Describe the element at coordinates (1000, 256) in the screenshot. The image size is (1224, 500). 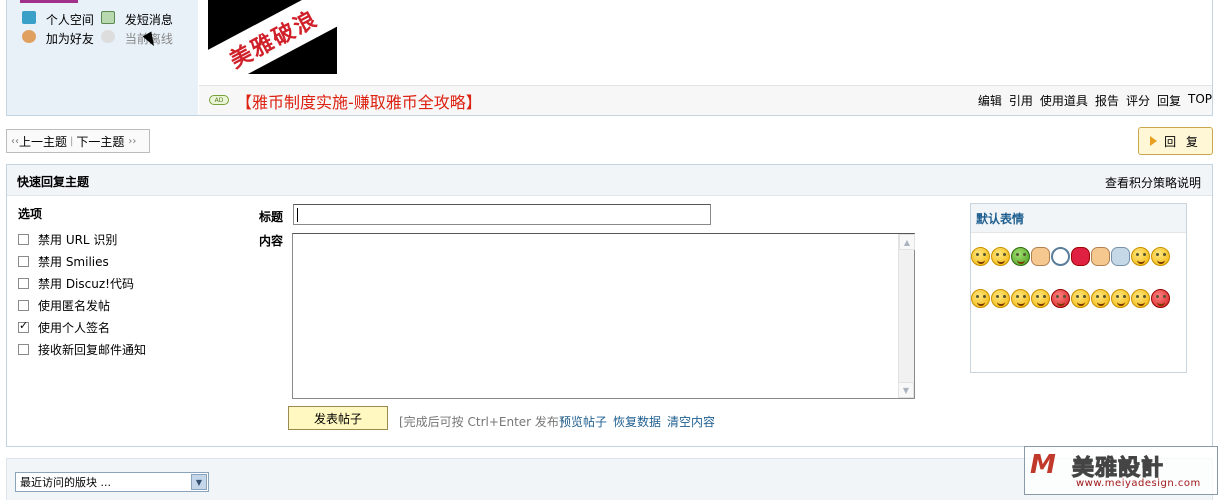
I see `grin-emoticon-icon` at that location.